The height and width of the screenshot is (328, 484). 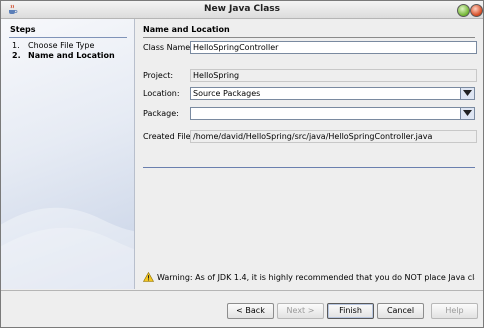 What do you see at coordinates (327, 113) in the screenshot?
I see `package-combo` at bounding box center [327, 113].